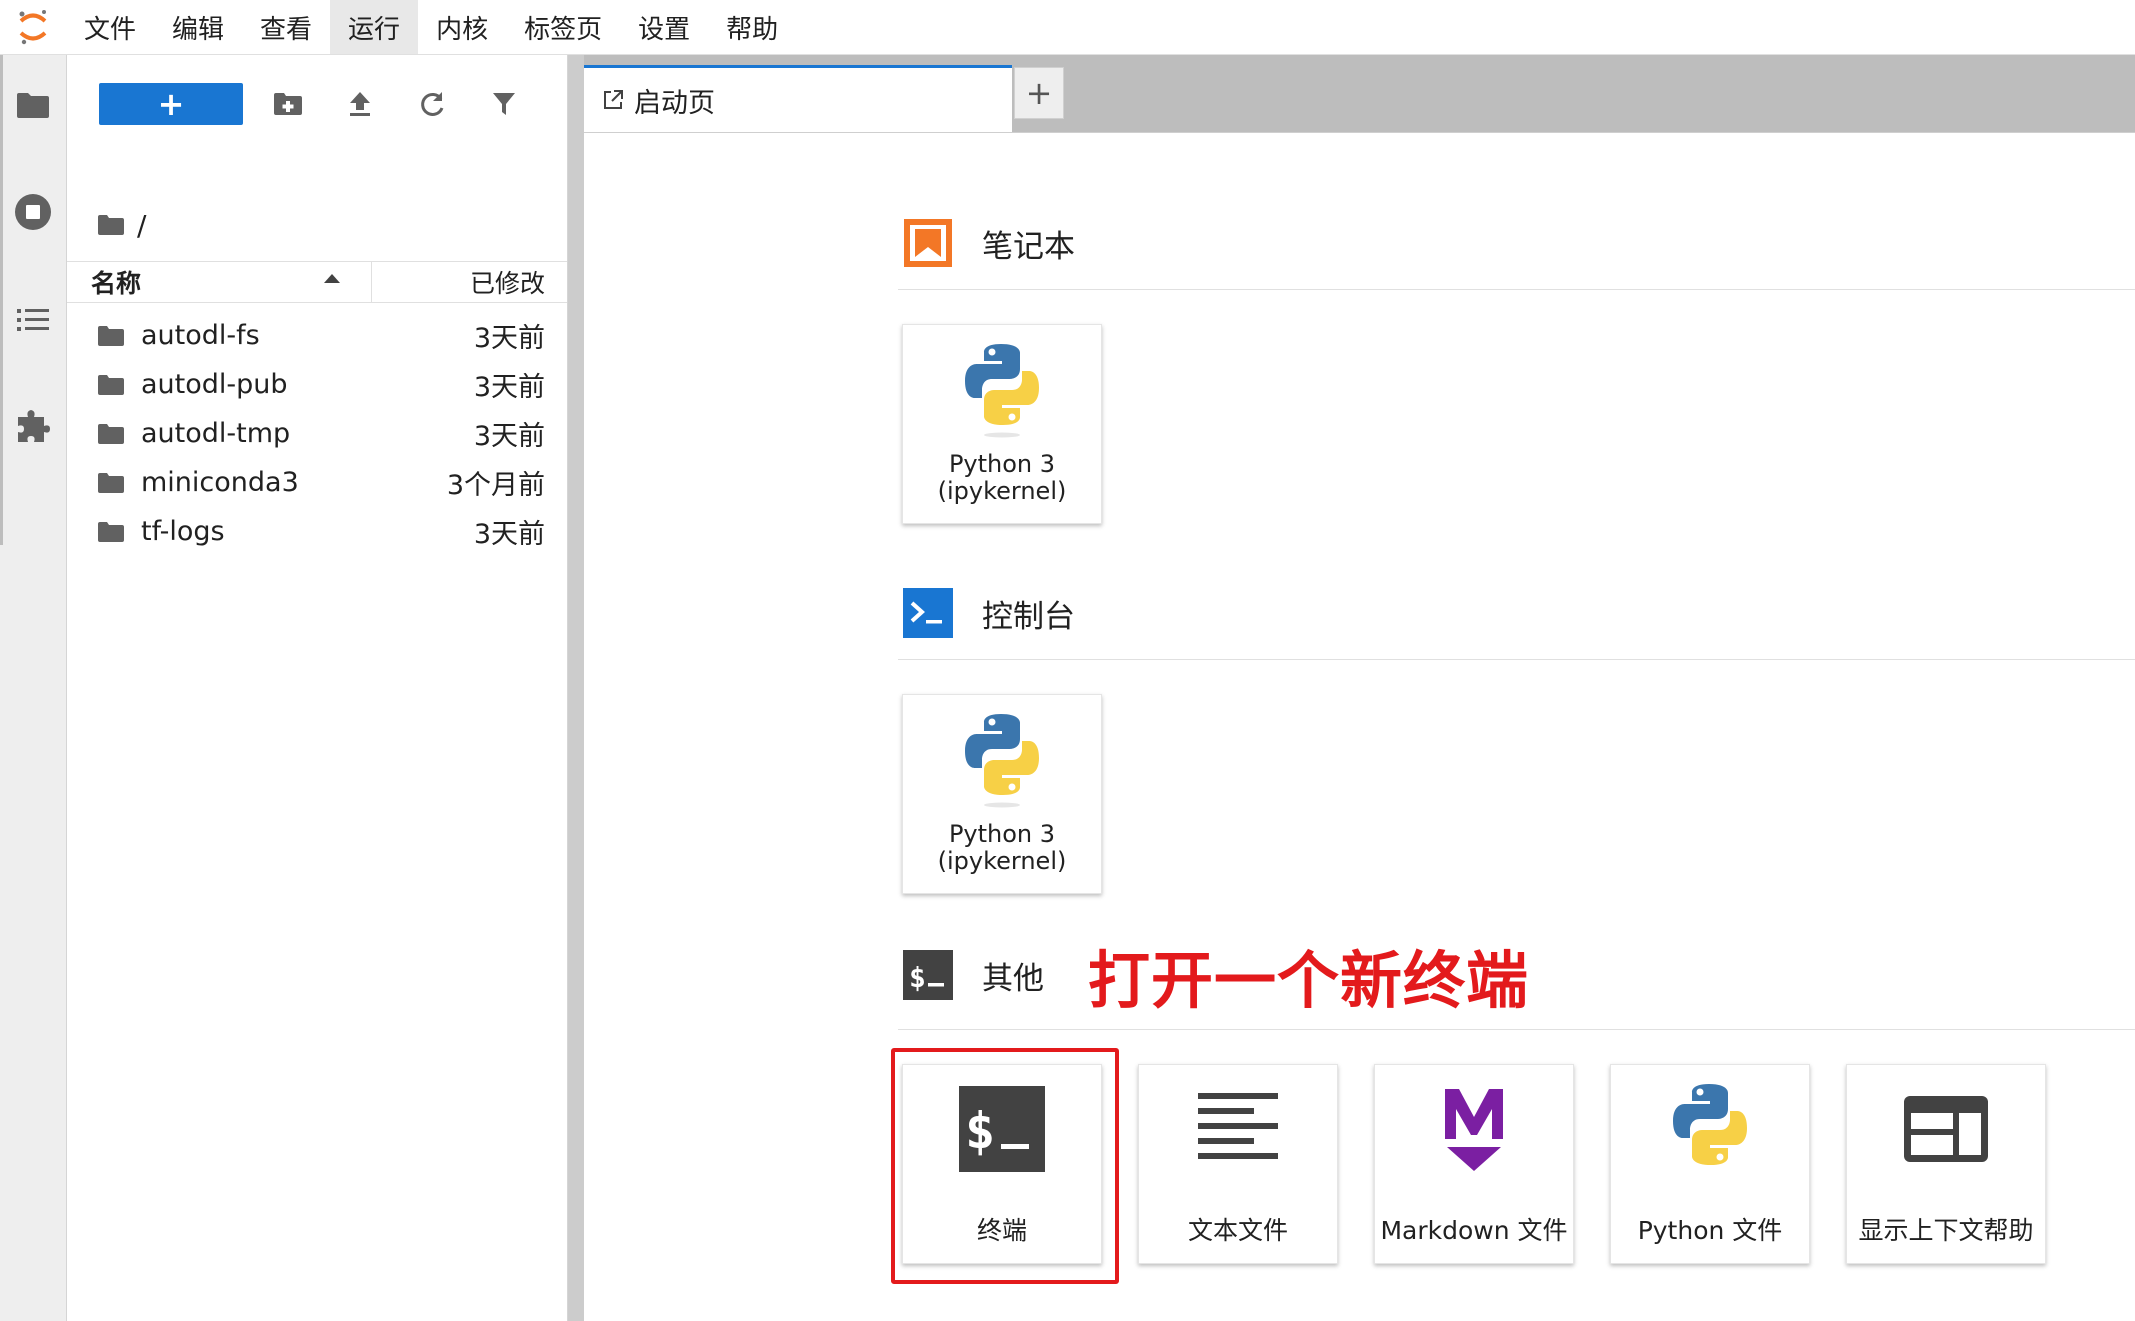 The width and height of the screenshot is (2135, 1321). What do you see at coordinates (613, 99) in the screenshot?
I see `launch-icon` at bounding box center [613, 99].